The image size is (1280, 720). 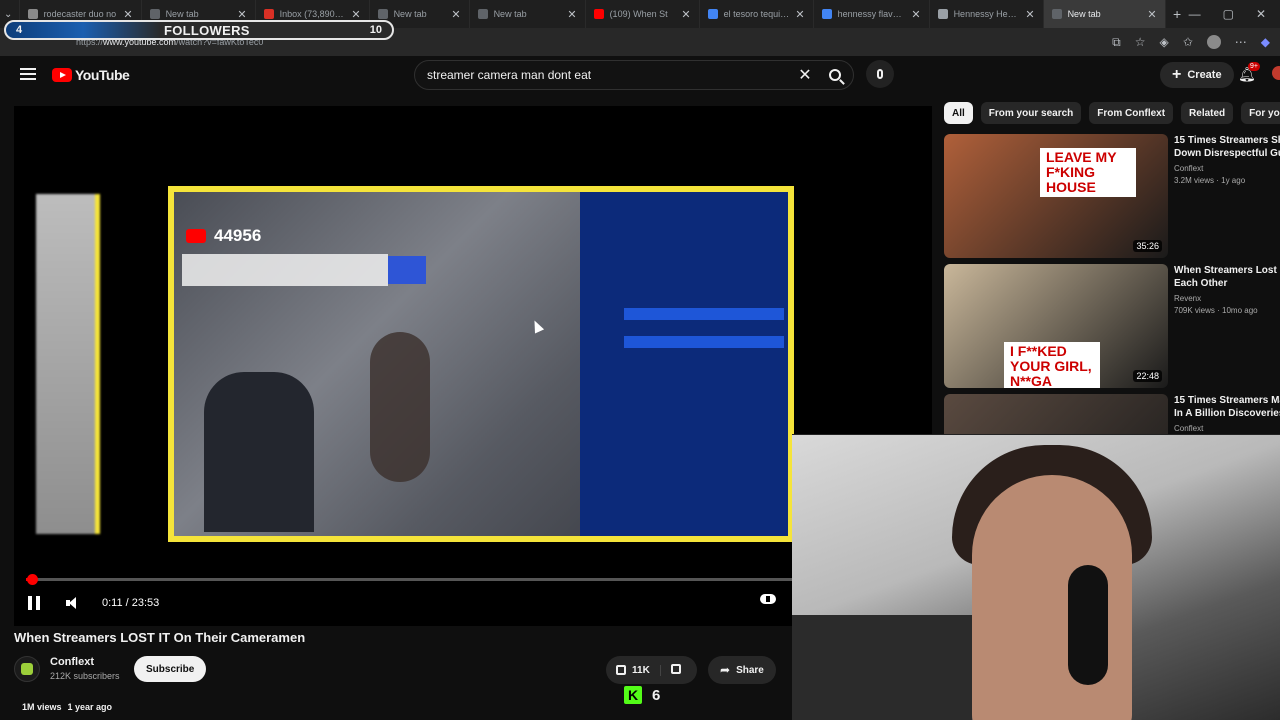 What do you see at coordinates (633, 695) in the screenshot?
I see `kick-logo-icon: K` at bounding box center [633, 695].